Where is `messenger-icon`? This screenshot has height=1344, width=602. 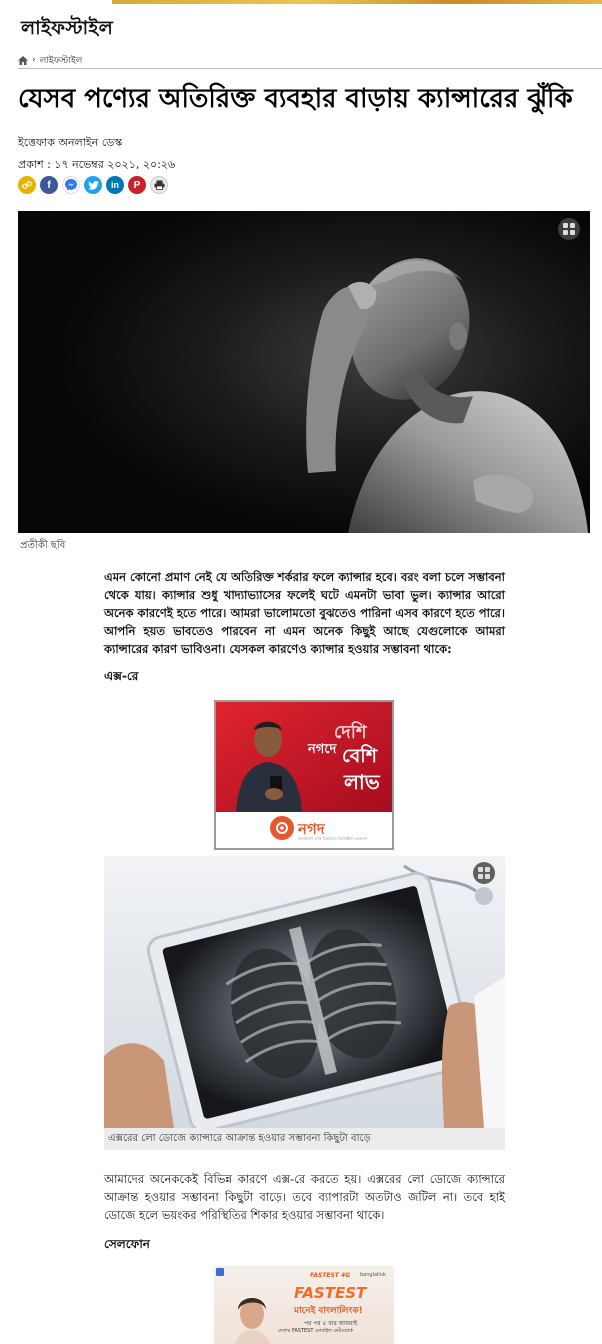
messenger-icon is located at coordinates (71, 185).